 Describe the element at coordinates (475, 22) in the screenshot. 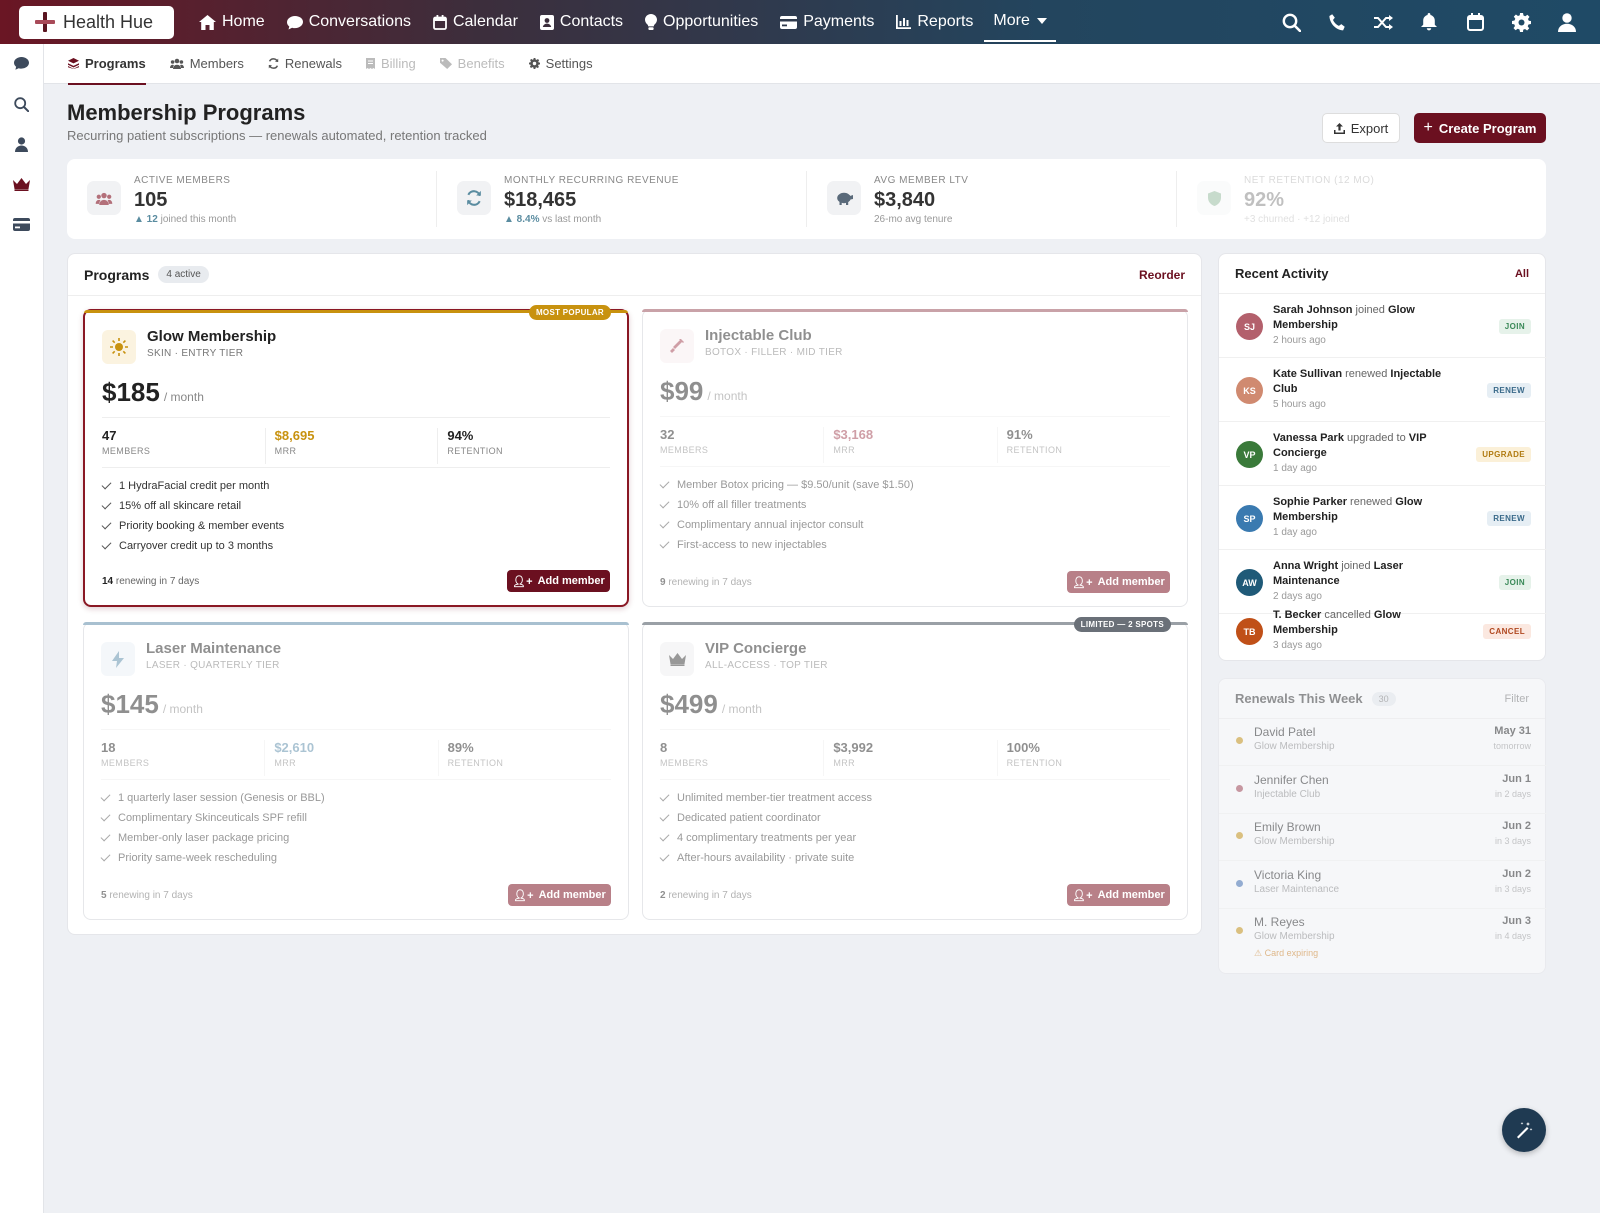

I see `nav-calendar: Calendar` at that location.